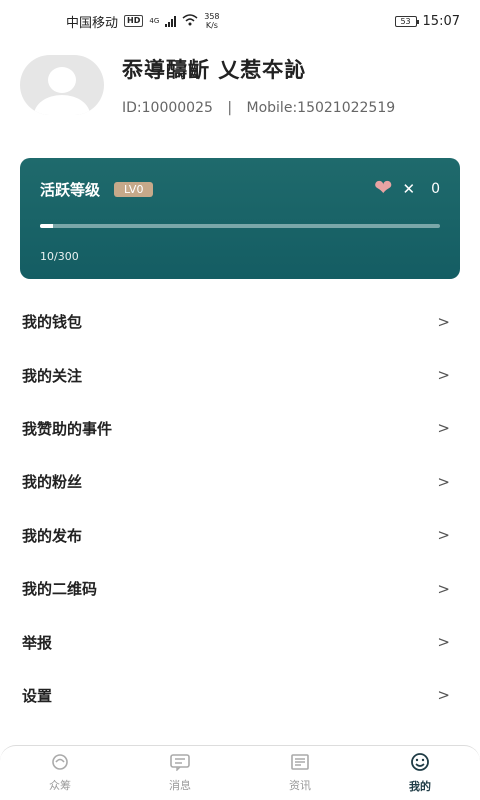 This screenshot has width=480, height=800. I want to click on menu-item-posts: 我的发布 >, so click(240, 535).